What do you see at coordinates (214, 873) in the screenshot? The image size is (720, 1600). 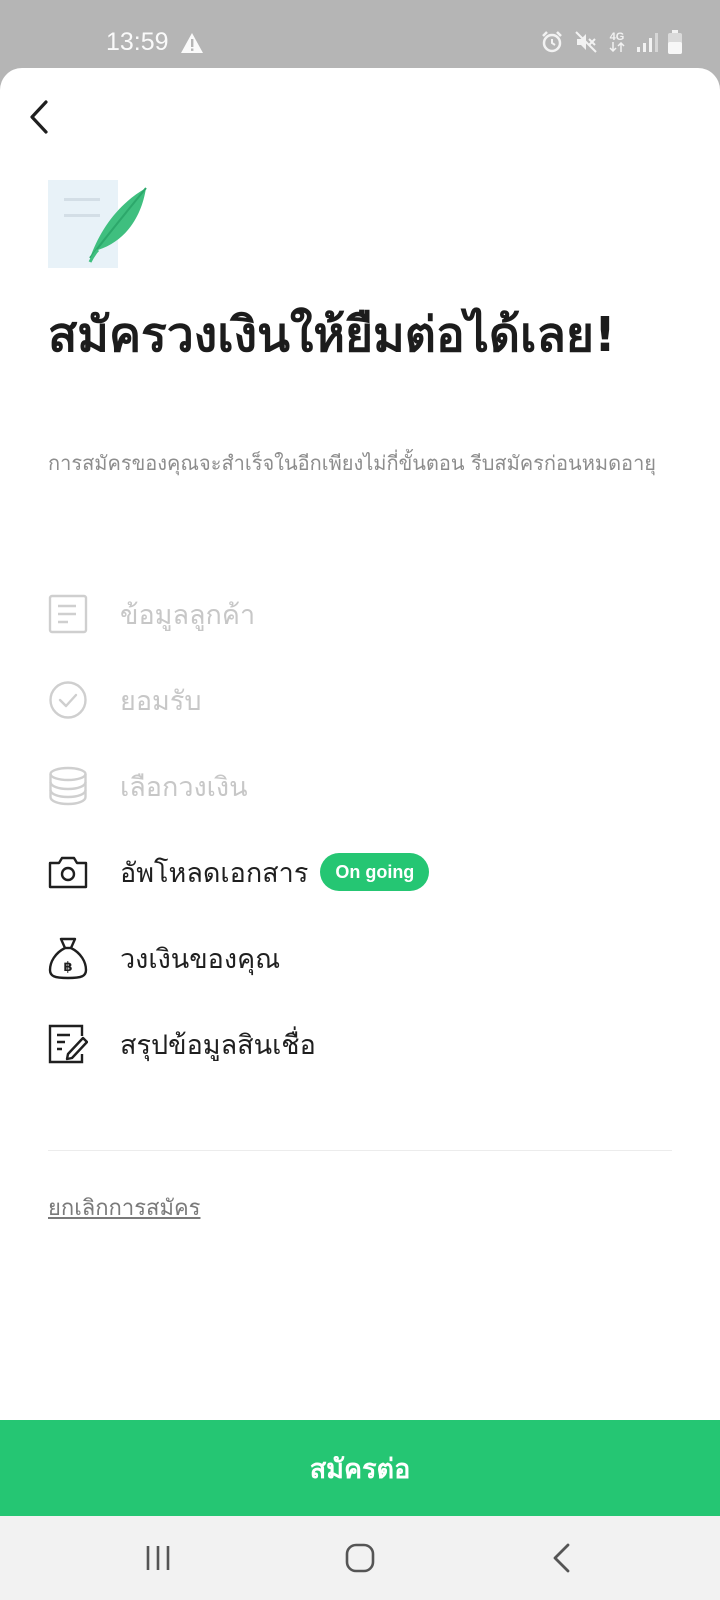 I see `step-label: อัพโหลดเอกสาร` at bounding box center [214, 873].